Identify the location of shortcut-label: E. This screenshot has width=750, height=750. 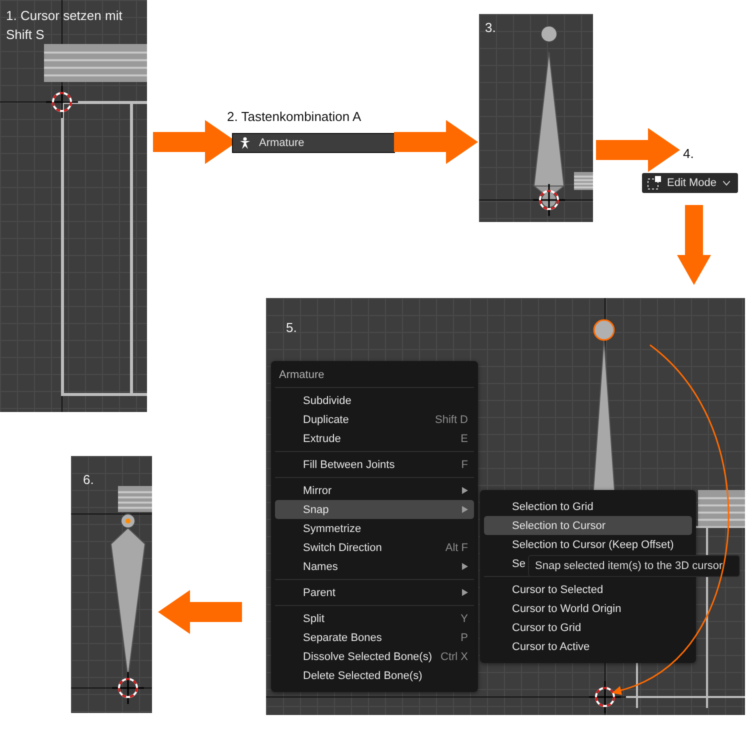
(464, 438).